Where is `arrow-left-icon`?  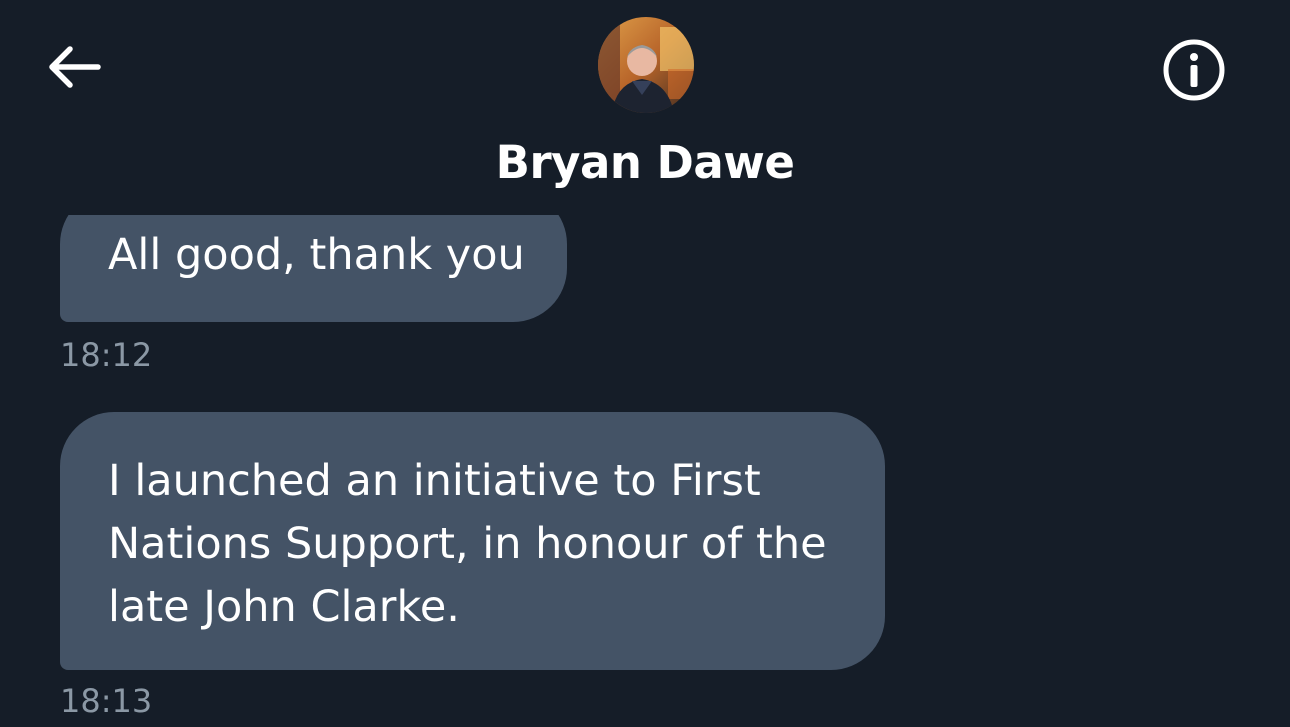 arrow-left-icon is located at coordinates (75, 67).